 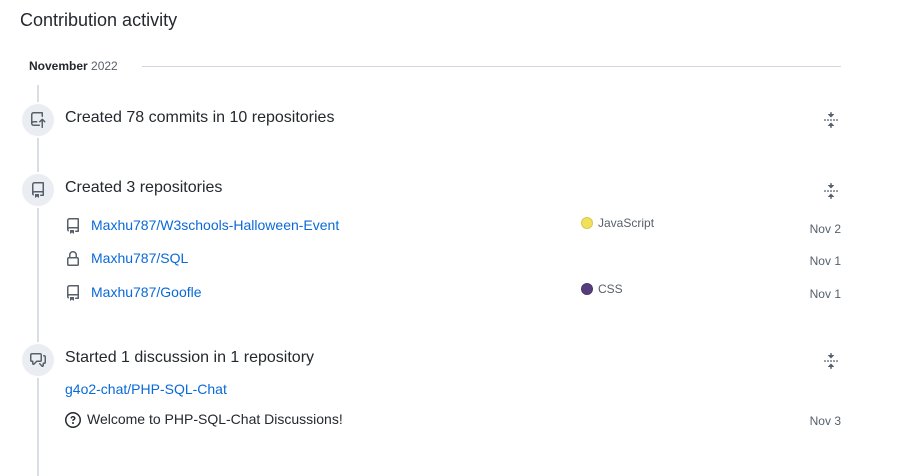 What do you see at coordinates (146, 389) in the screenshot?
I see `discussion-repo-link: g4o2-chat/PHP-SQL-Chat` at bounding box center [146, 389].